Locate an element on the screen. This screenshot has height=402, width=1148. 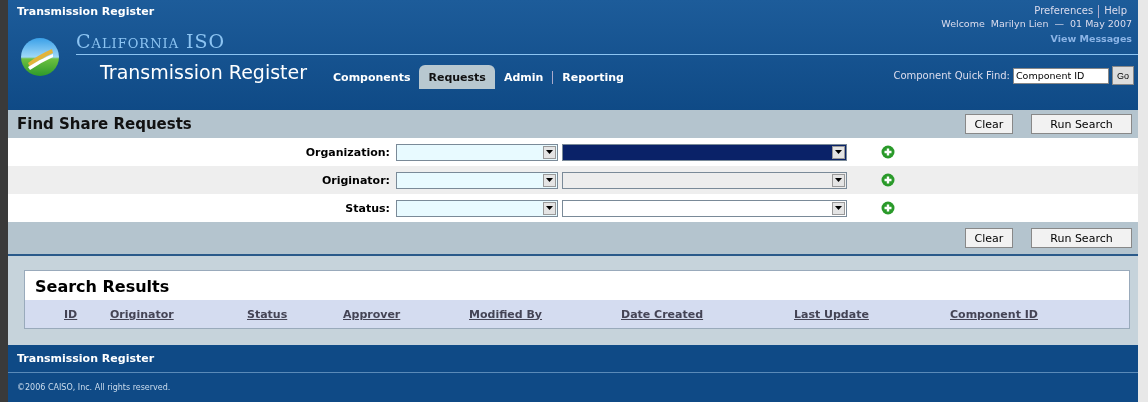
app-title: Transmission Register is located at coordinates (86, 11).